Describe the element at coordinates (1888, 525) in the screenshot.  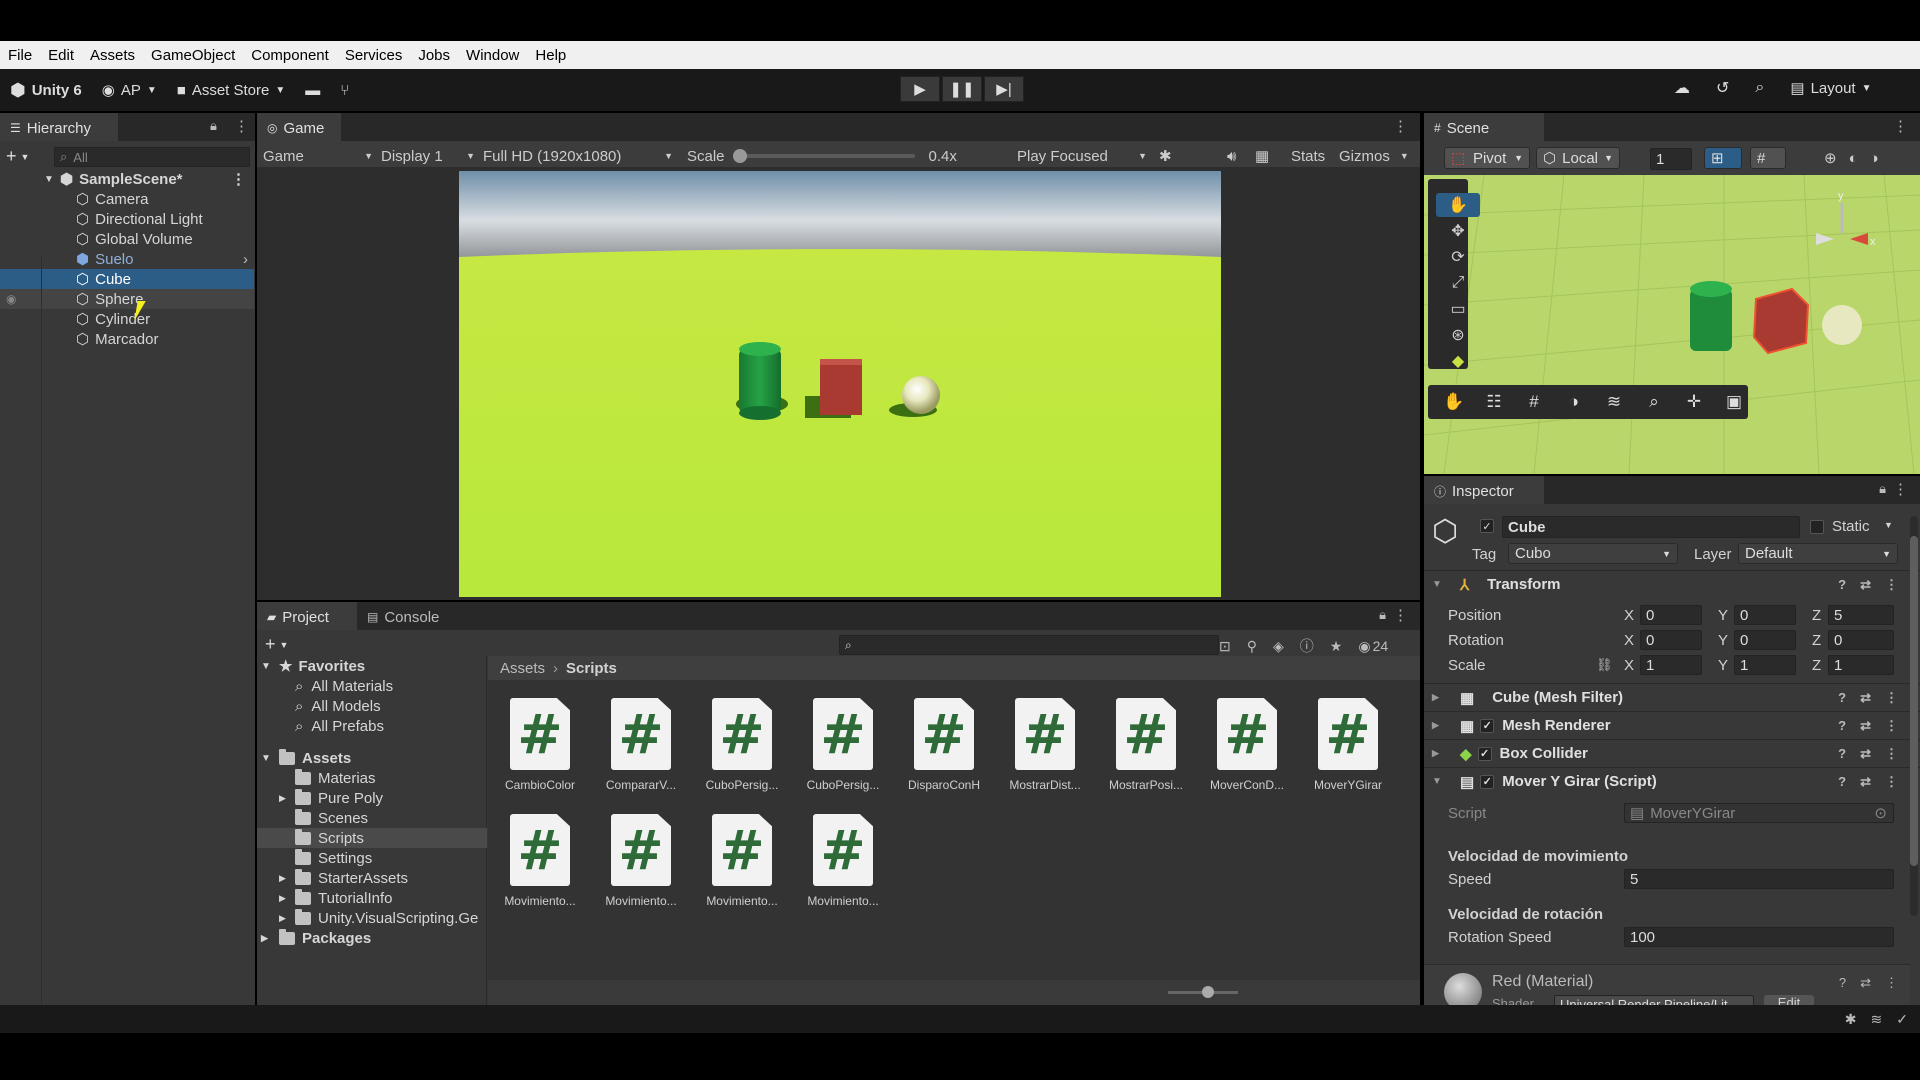
I see `chevron-down-icon: ▼` at that location.